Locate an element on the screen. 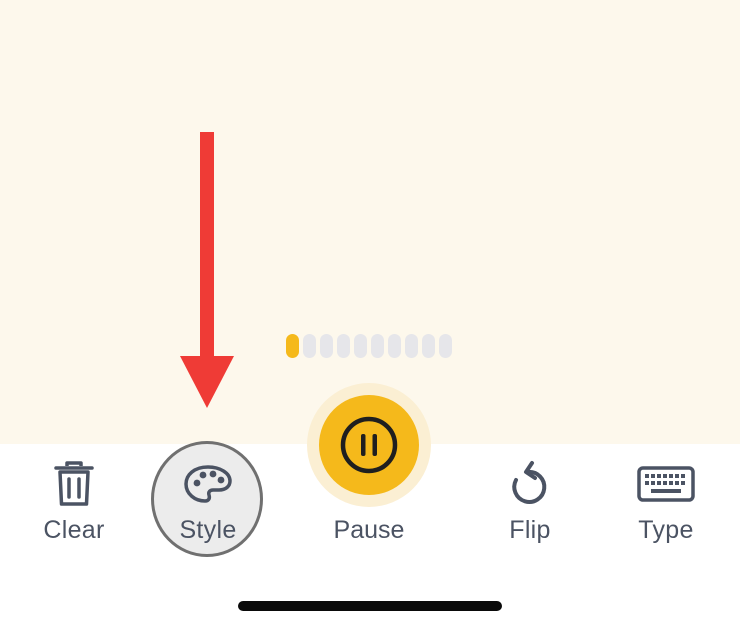  annotation-arrow is located at coordinates (207, 270).